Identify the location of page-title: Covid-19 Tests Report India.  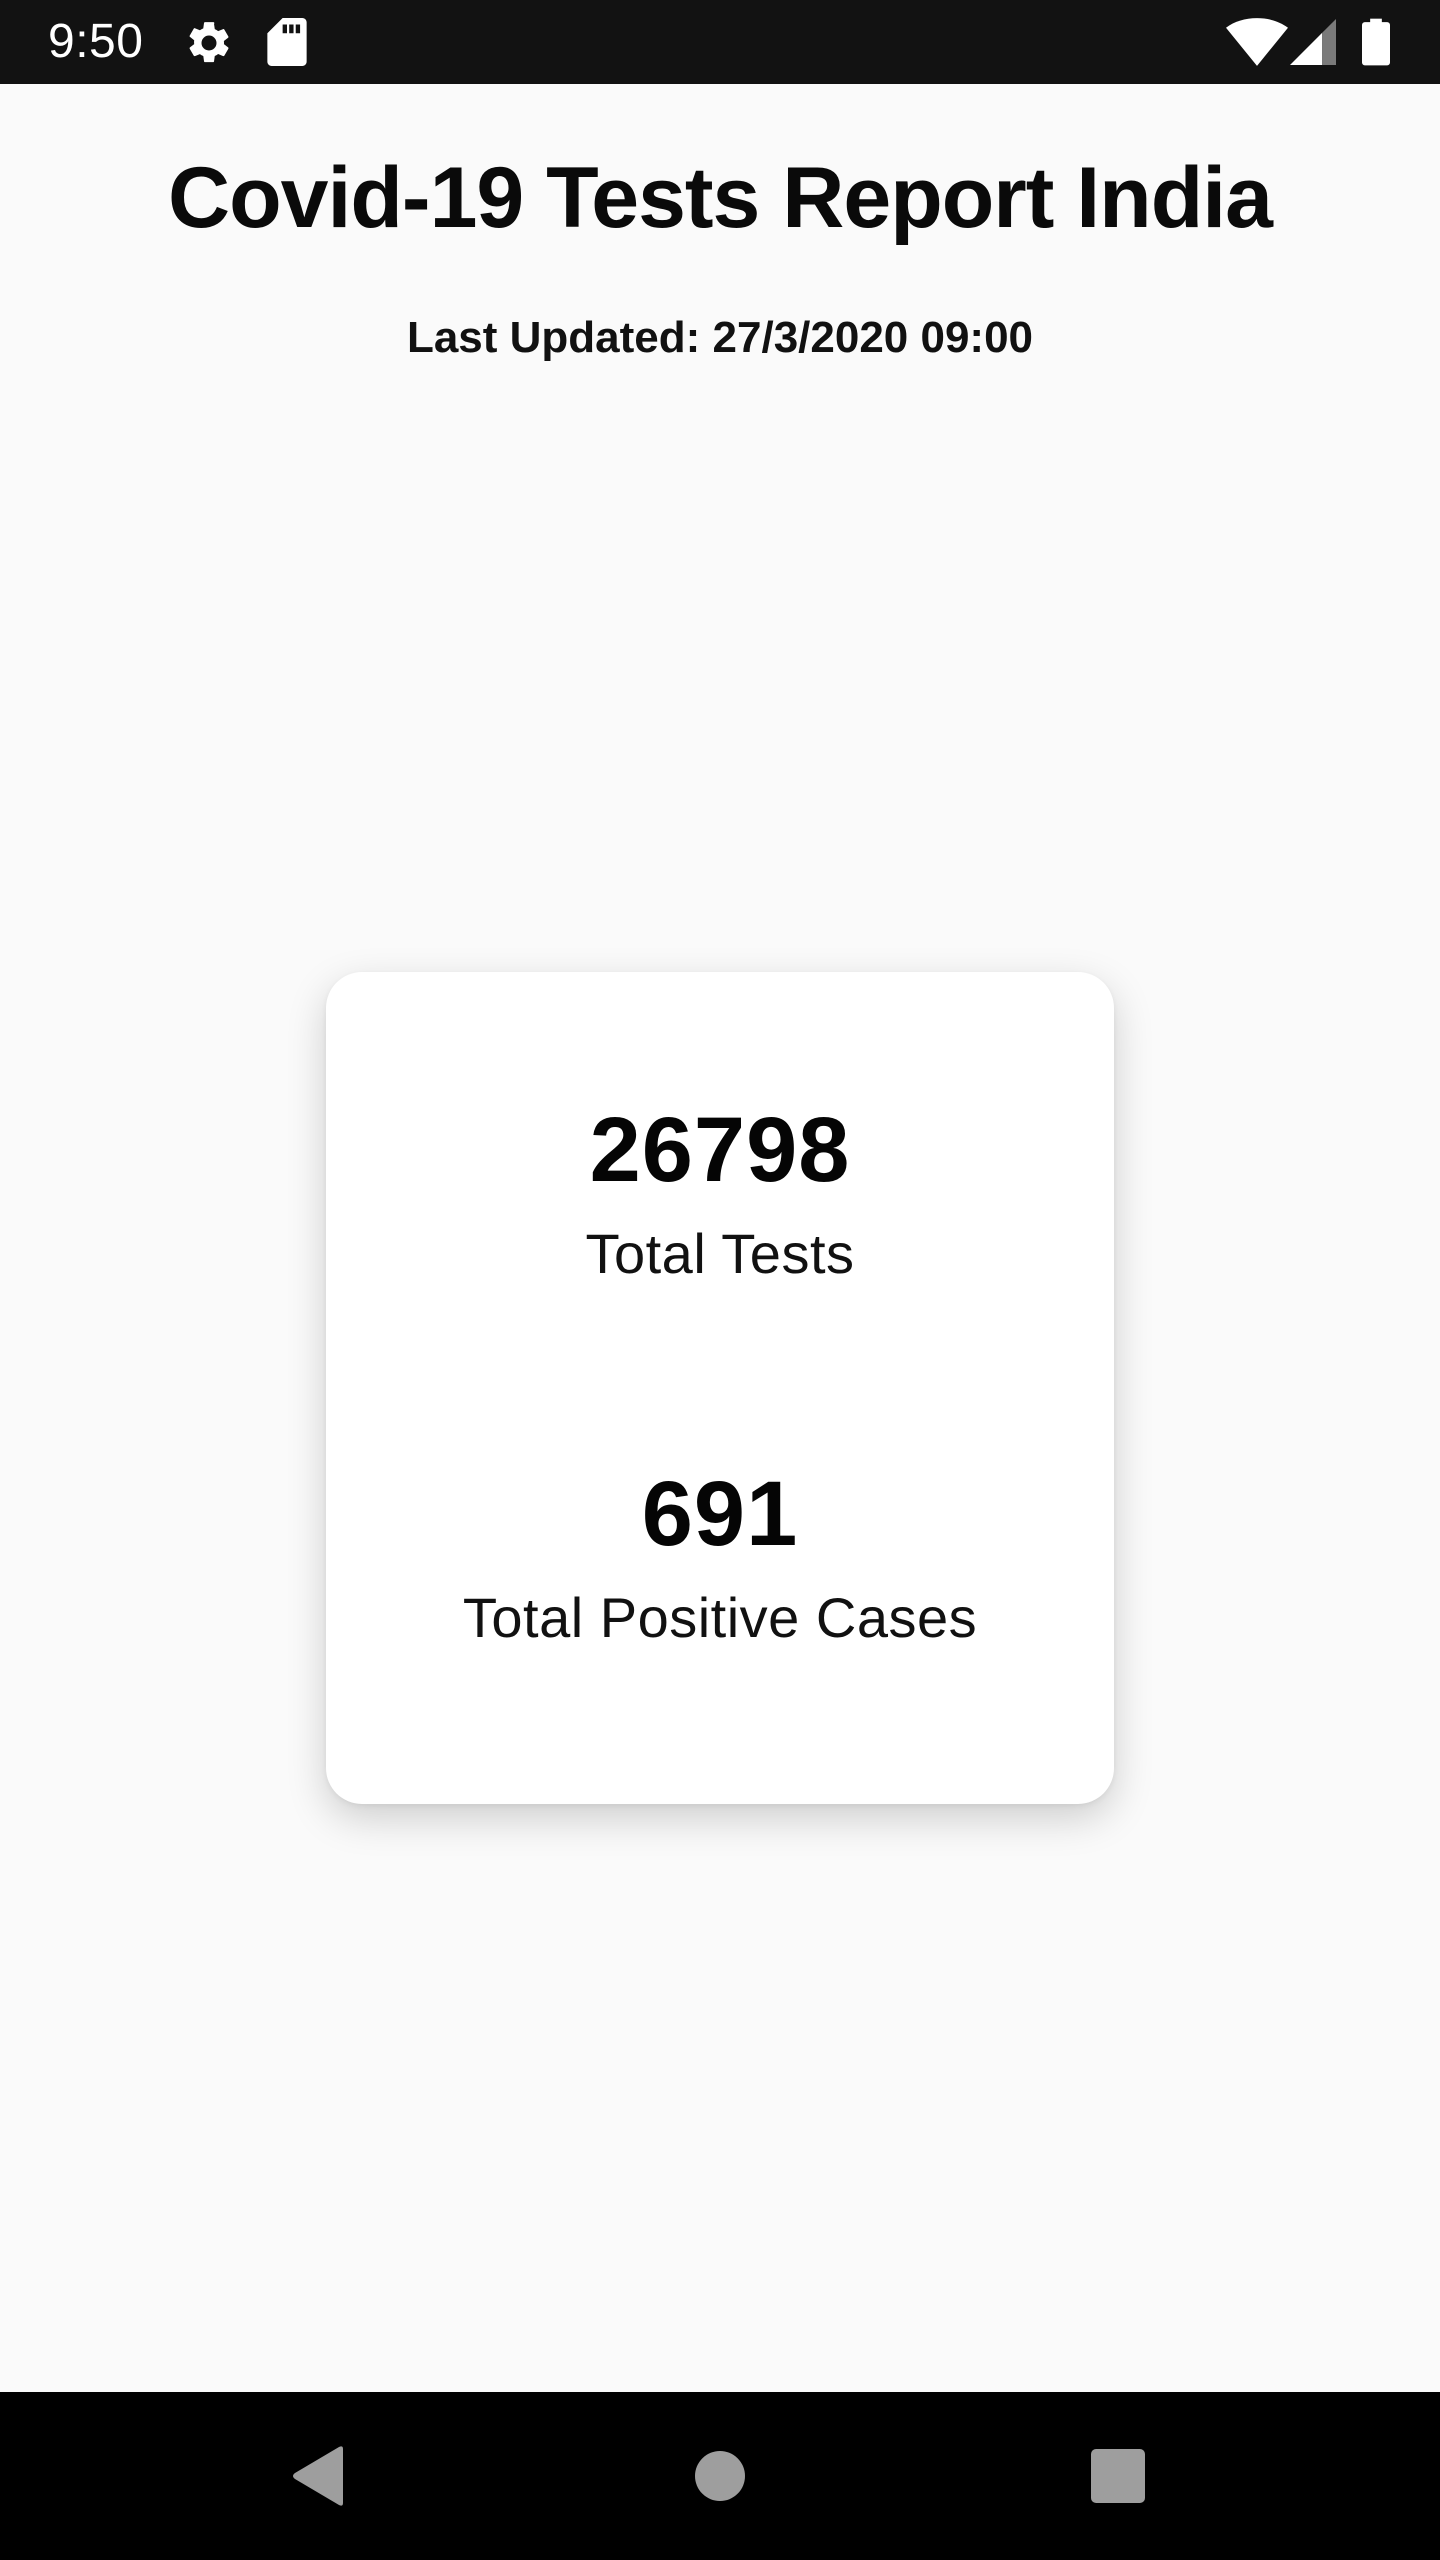
(720, 198).